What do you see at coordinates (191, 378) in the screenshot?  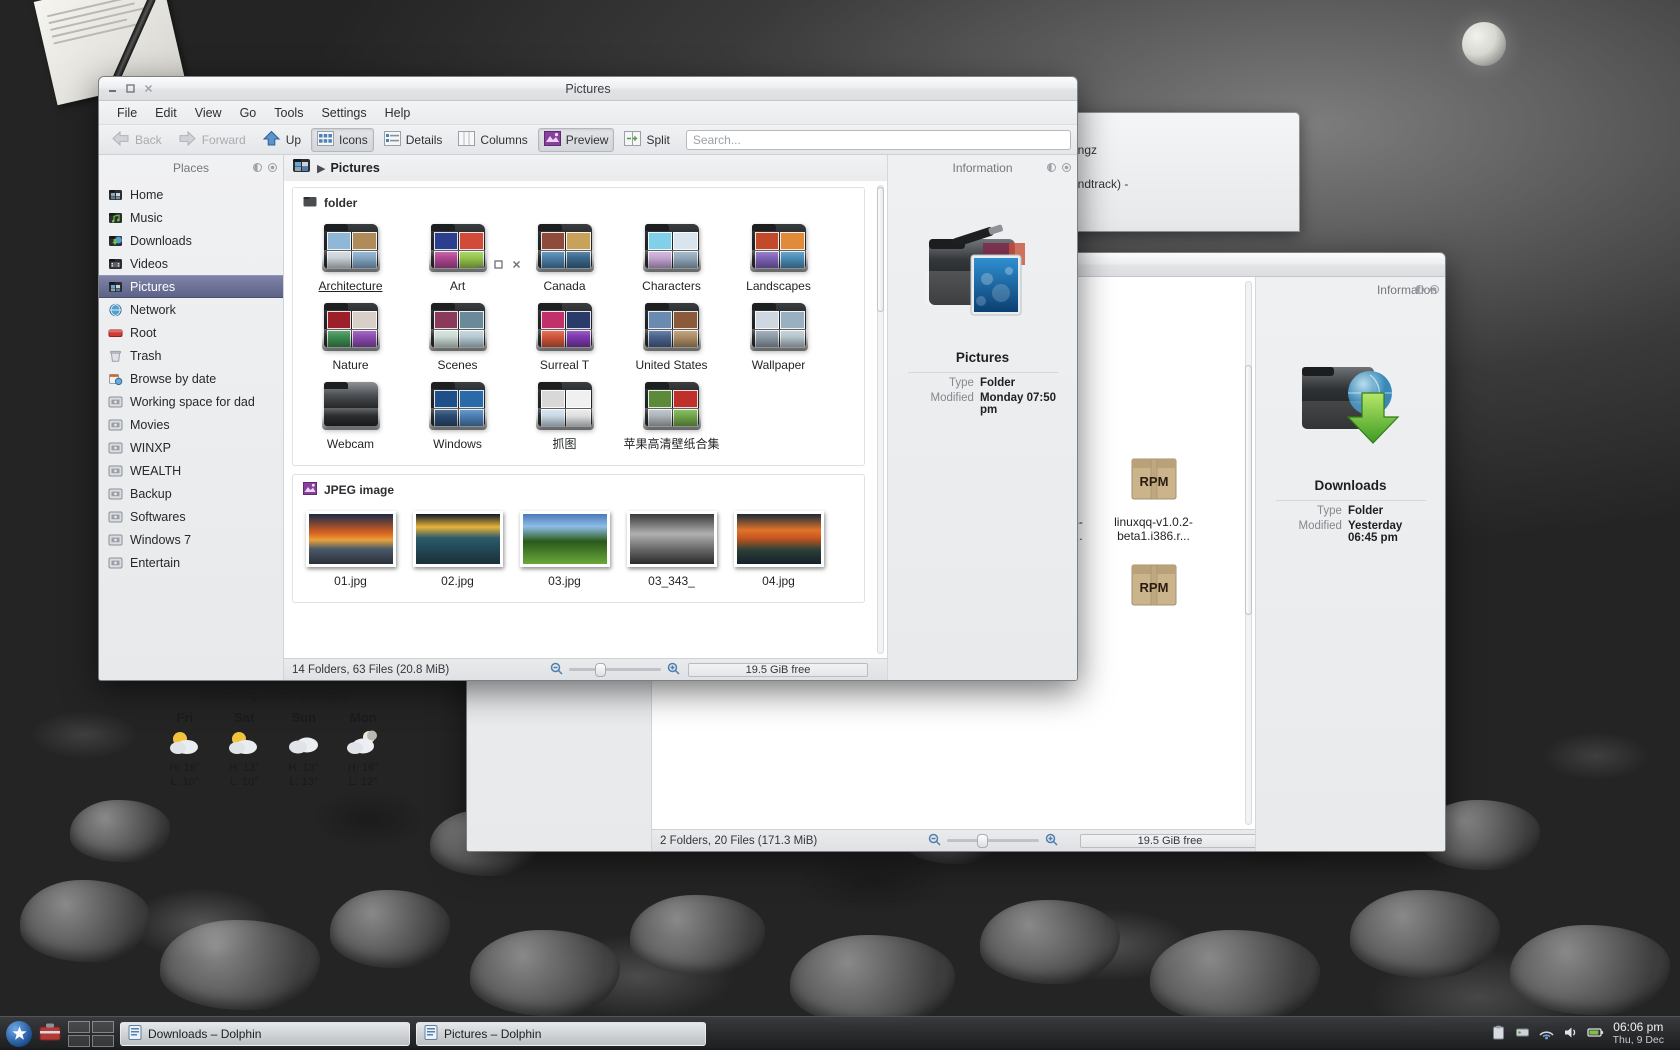 I see `sidebar-item-browse-by-date: Browse by date` at bounding box center [191, 378].